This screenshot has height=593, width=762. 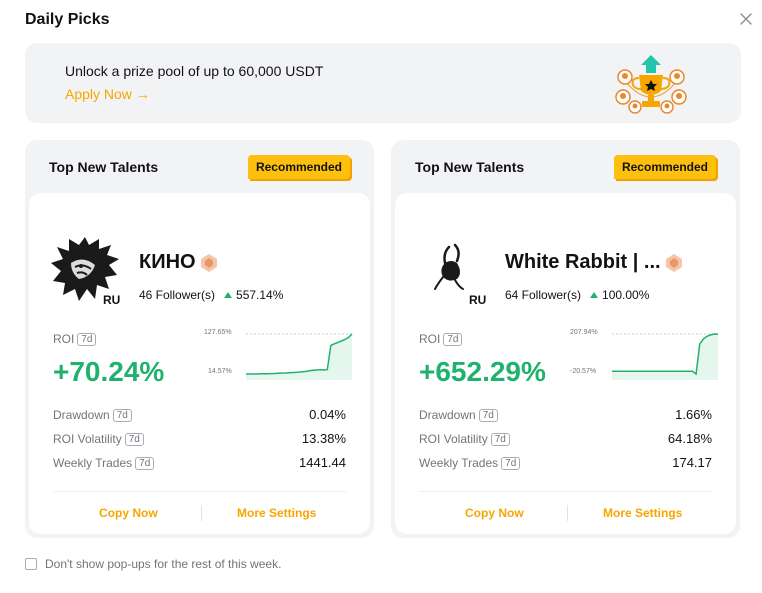 I want to click on stat-value: 1441.44, so click(x=322, y=462).